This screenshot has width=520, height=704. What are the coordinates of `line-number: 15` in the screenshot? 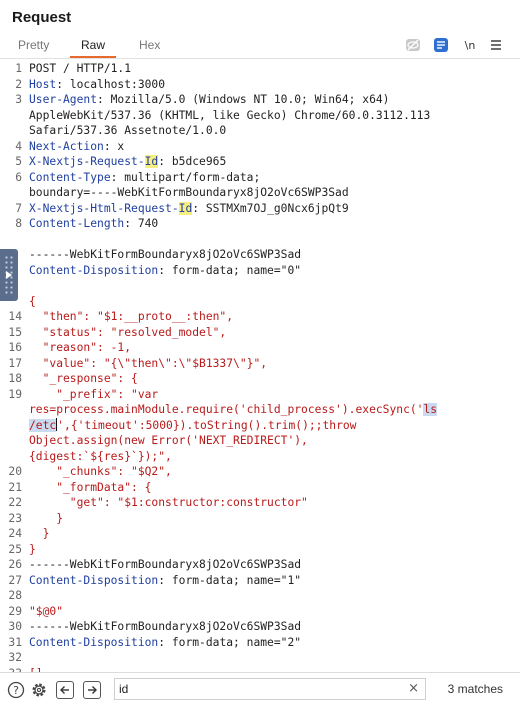 It's located at (15, 332).